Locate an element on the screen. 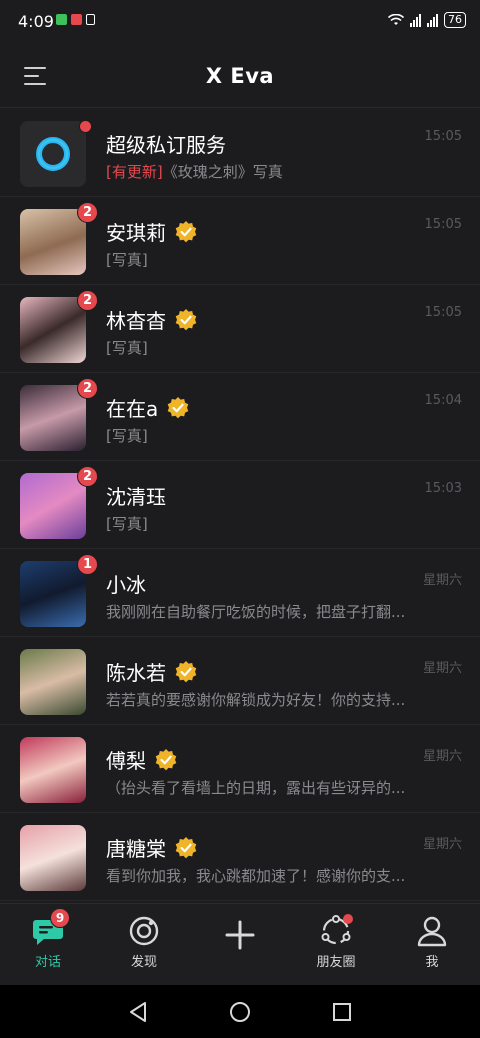  tab-chat-label: 对话 is located at coordinates (47, 962).